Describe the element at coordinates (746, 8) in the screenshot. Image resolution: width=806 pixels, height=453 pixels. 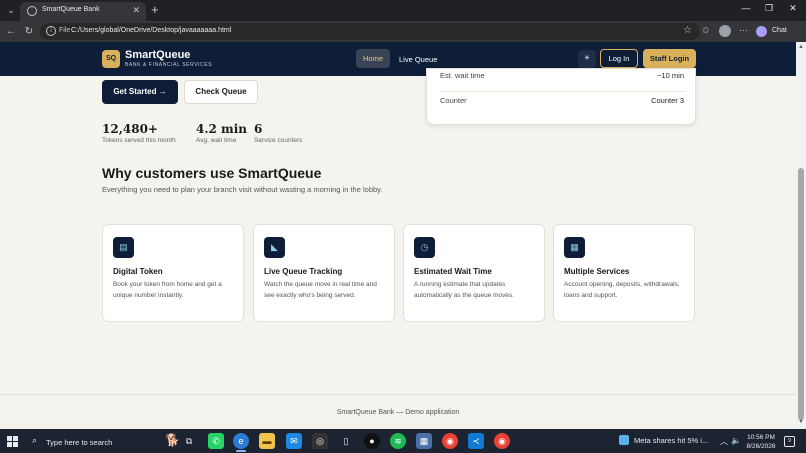
I see `minimize-icon: —` at that location.